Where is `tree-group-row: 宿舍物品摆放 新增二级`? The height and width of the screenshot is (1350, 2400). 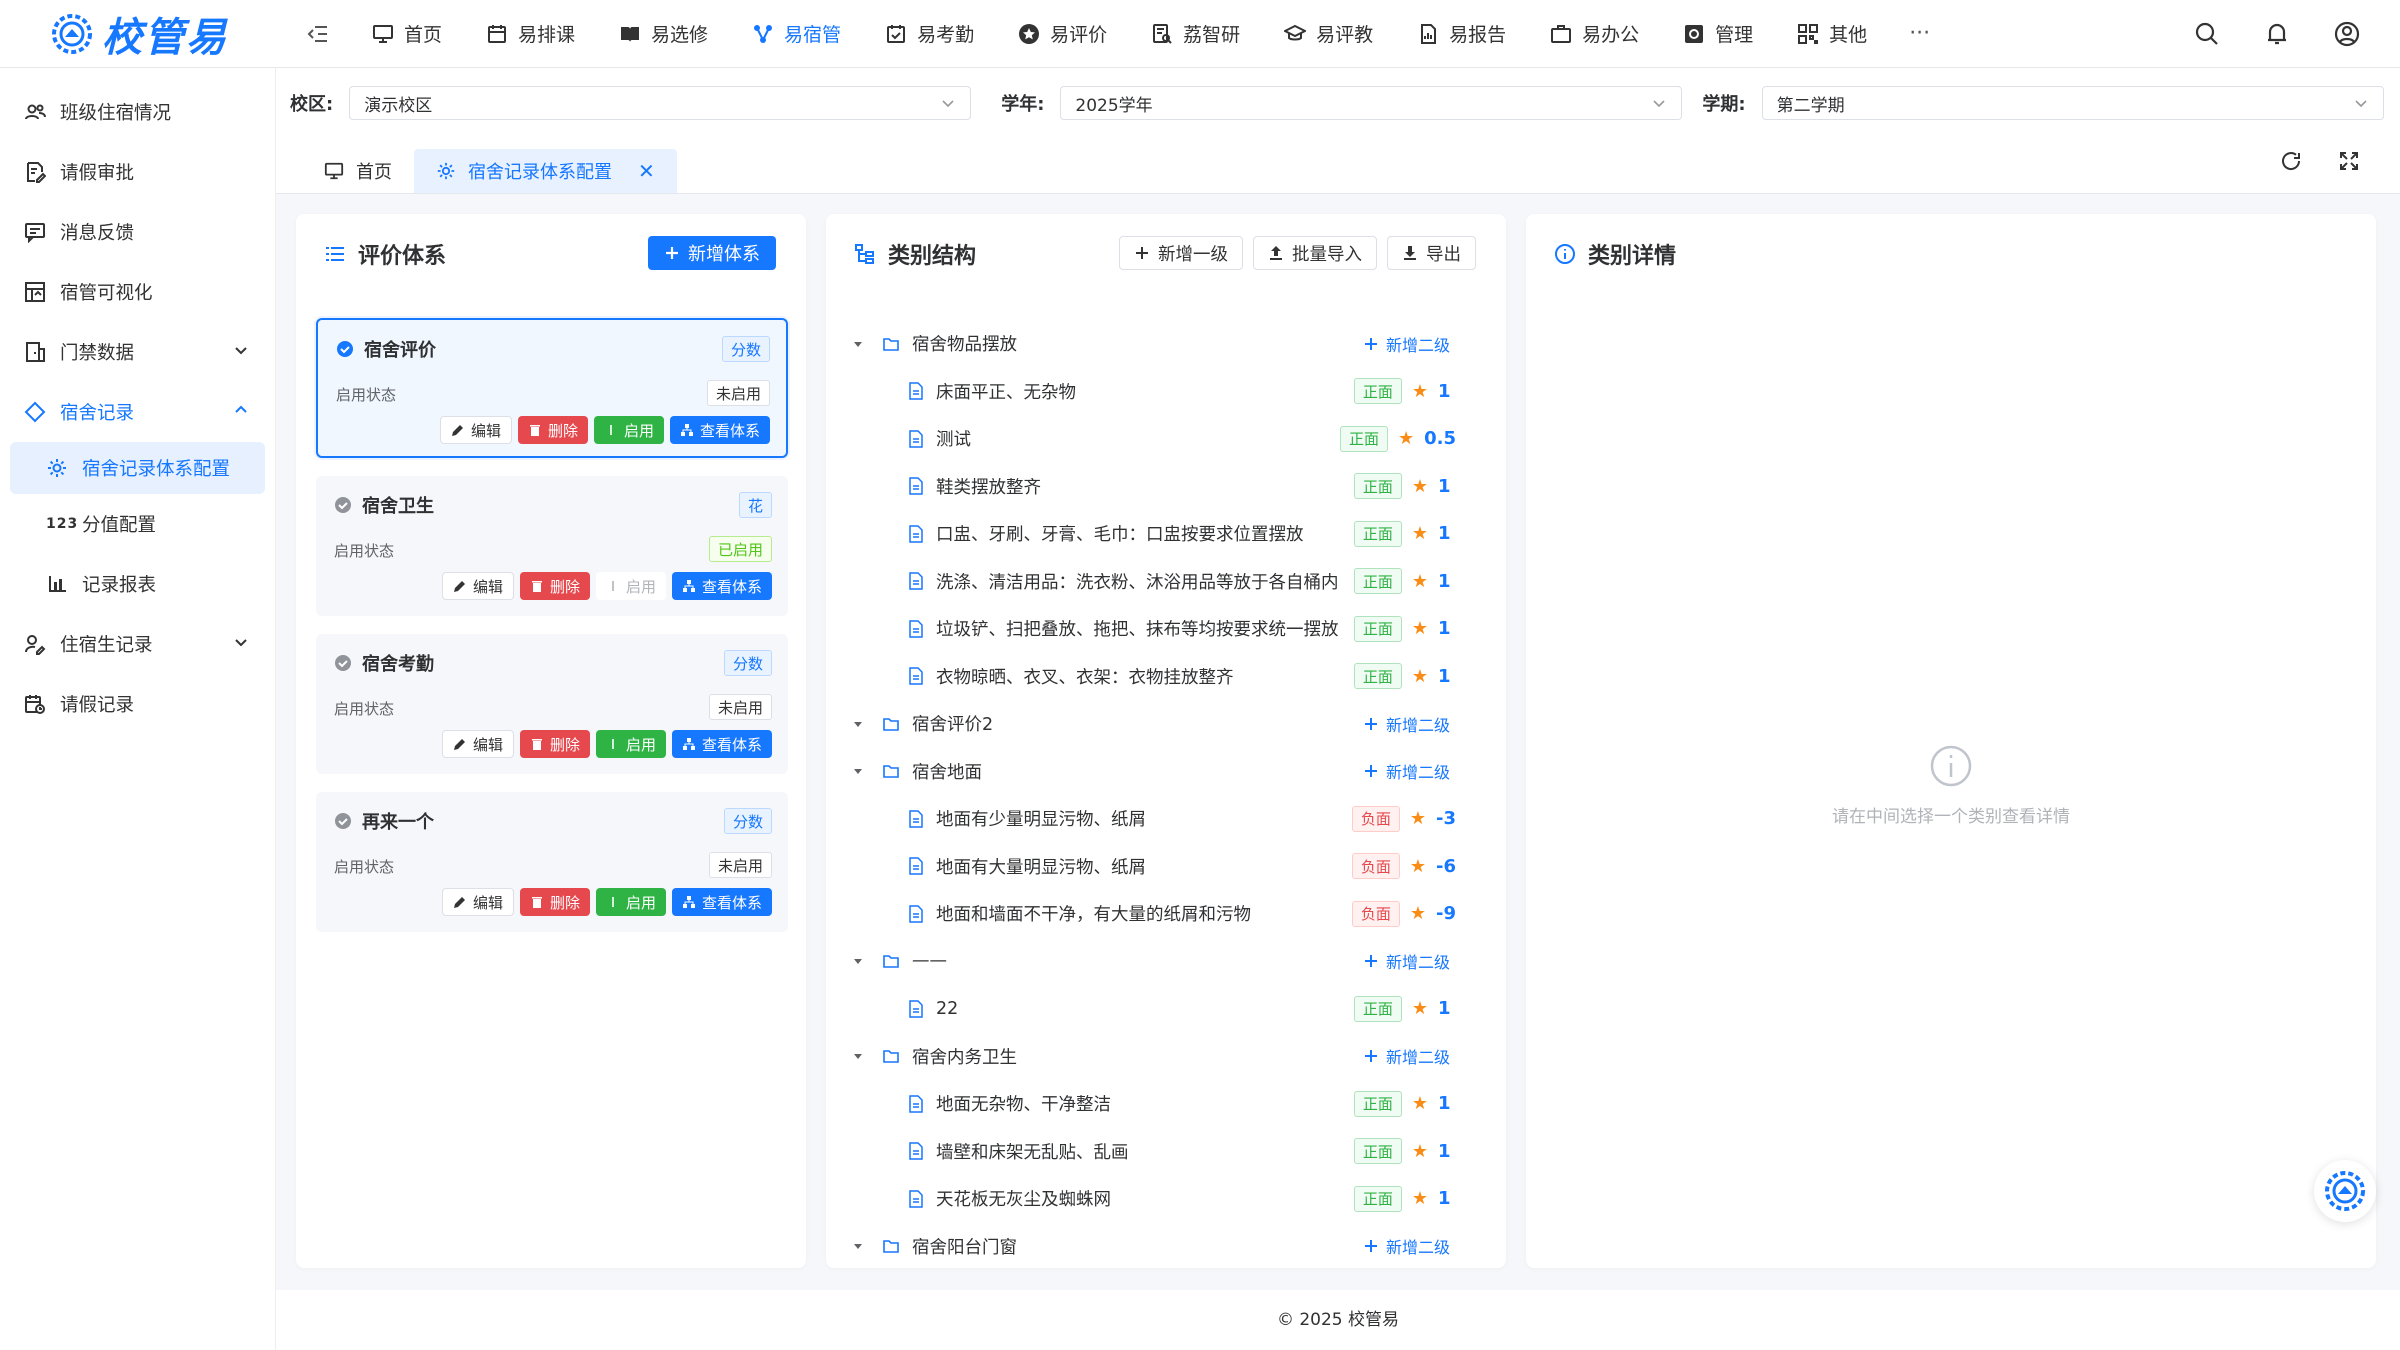
tree-group-row: 宿舍物品摆放 新增二级 is located at coordinates (1166, 344).